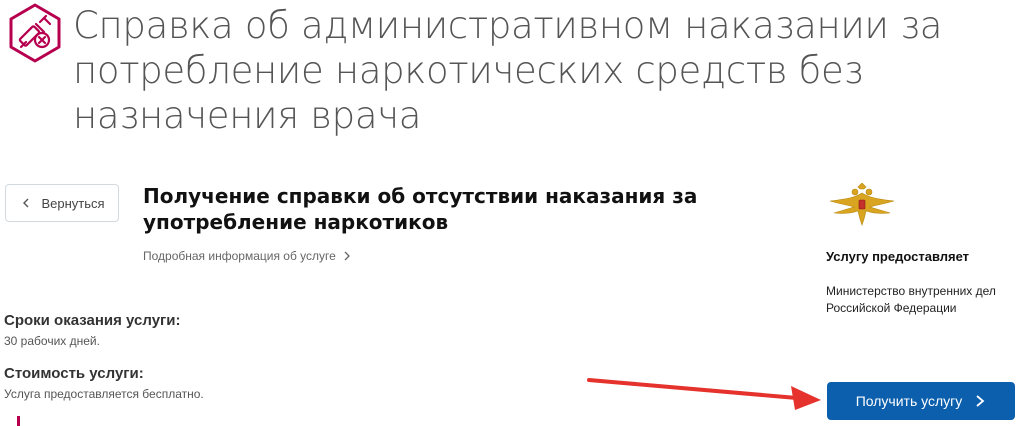  Describe the element at coordinates (104, 394) in the screenshot. I see `cost-value: Услуга предоставляется бесплатно.` at that location.